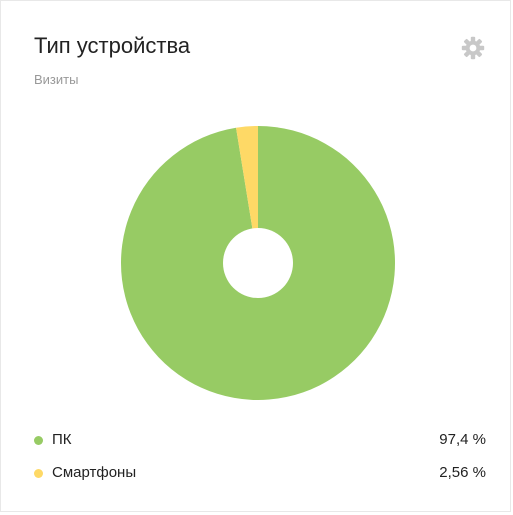 This screenshot has height=515, width=513. Describe the element at coordinates (260, 440) in the screenshot. I see `legend-item-pc: ПК 97,4 %` at that location.